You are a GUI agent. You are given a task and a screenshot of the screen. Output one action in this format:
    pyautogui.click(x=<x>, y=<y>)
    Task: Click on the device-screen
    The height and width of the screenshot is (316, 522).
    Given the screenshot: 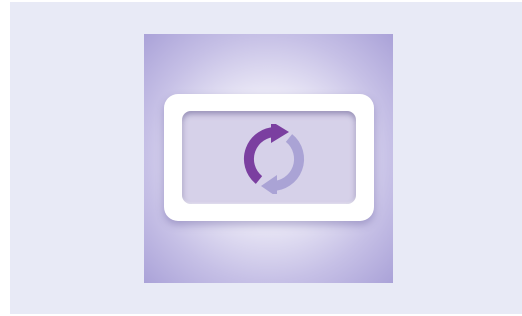 What is the action you would take?
    pyautogui.click(x=269, y=157)
    